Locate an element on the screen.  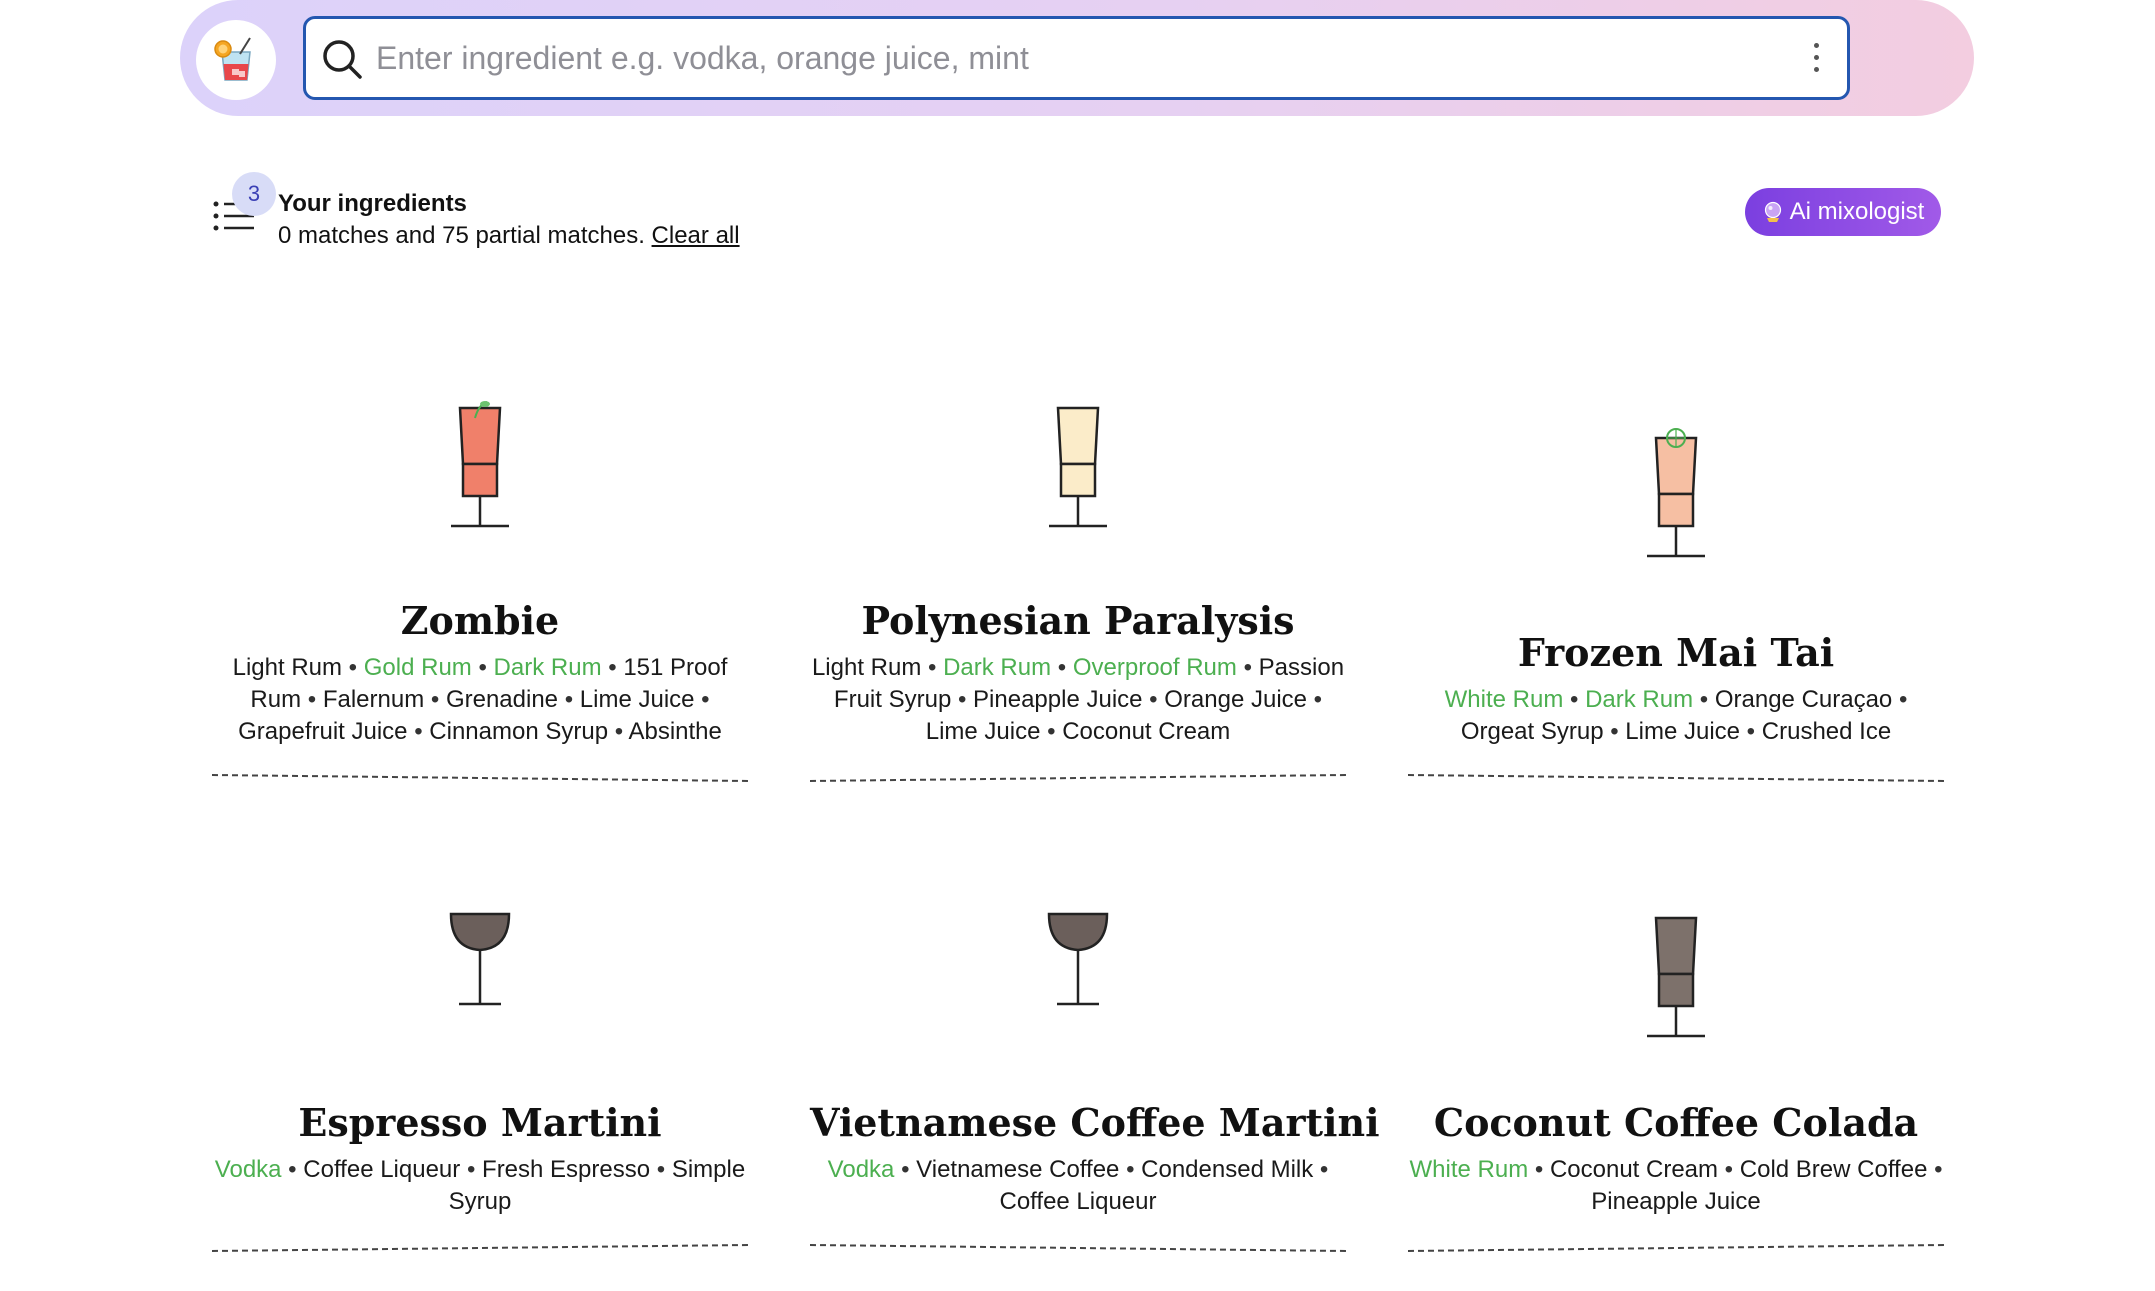
ingredient: Cold Brew Coffee is located at coordinates (1833, 1169).